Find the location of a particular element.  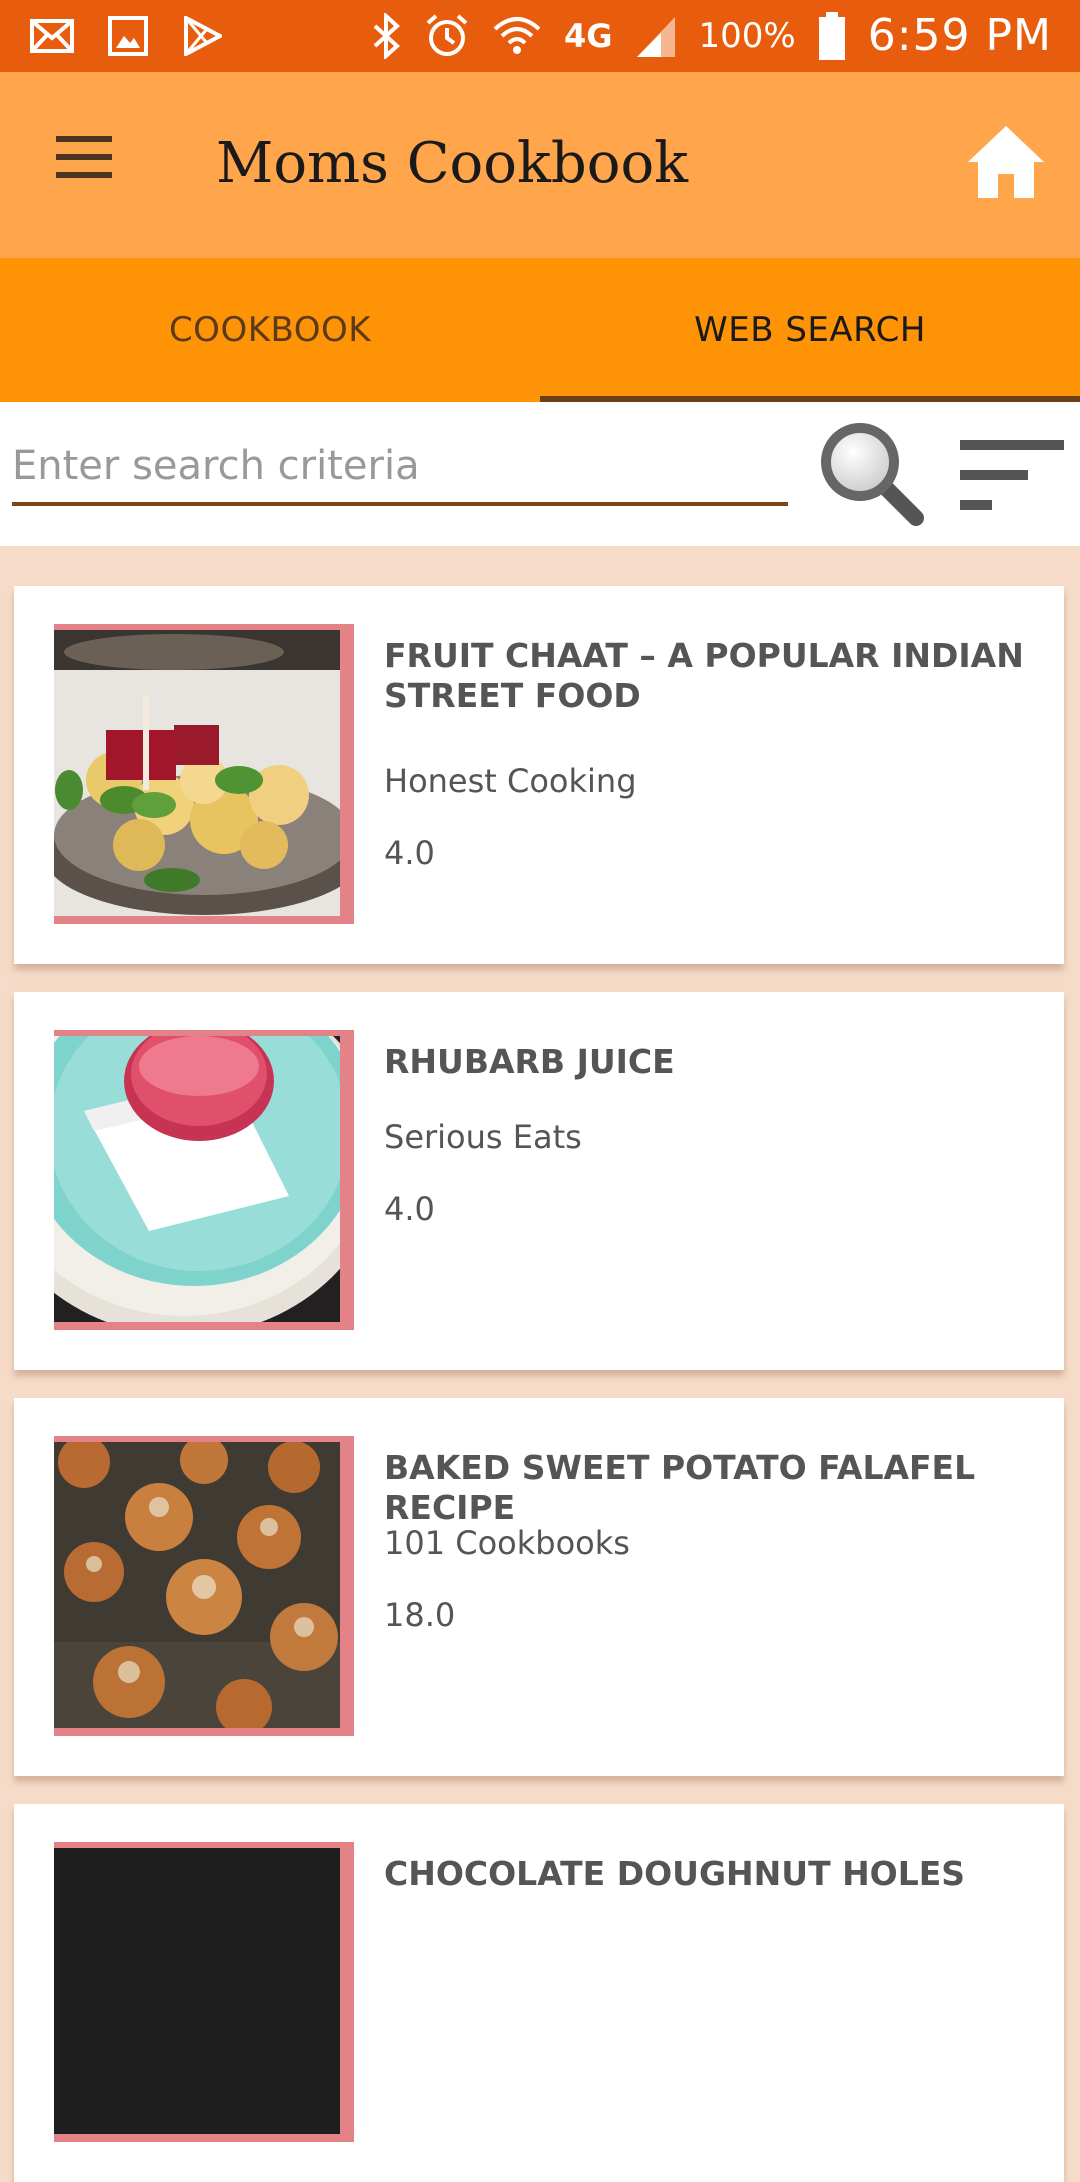

recipe-thumbnail-fruit-chaat is located at coordinates (197, 773).